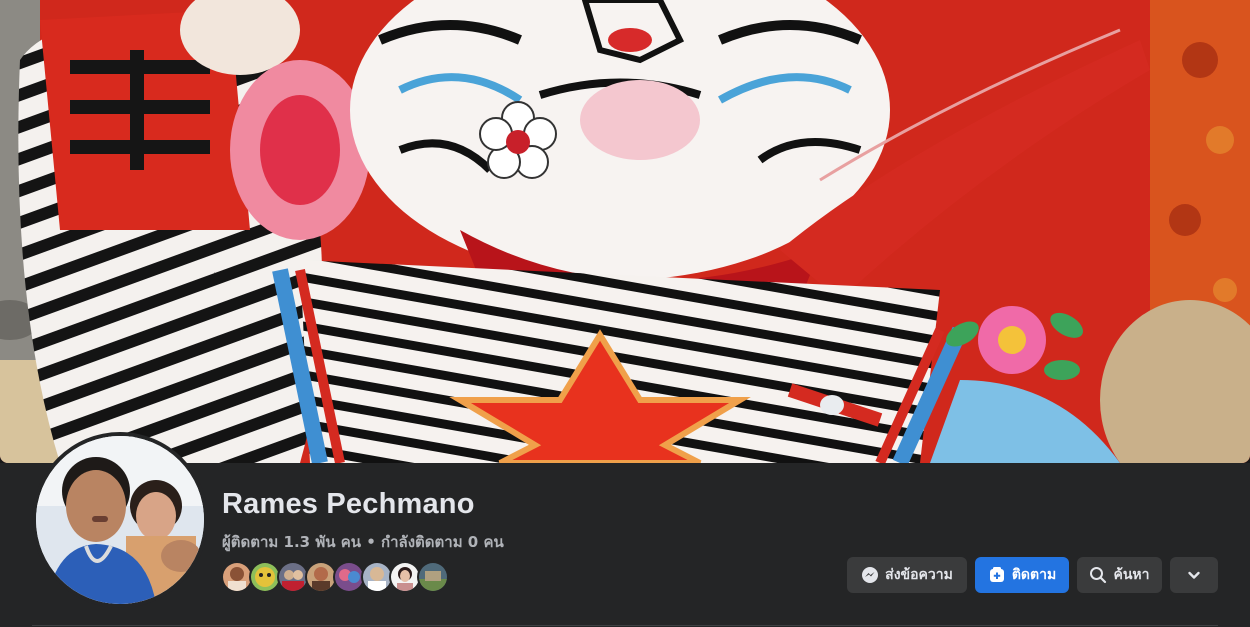 The width and height of the screenshot is (1250, 627). I want to click on chevron-down-icon, so click(1194, 575).